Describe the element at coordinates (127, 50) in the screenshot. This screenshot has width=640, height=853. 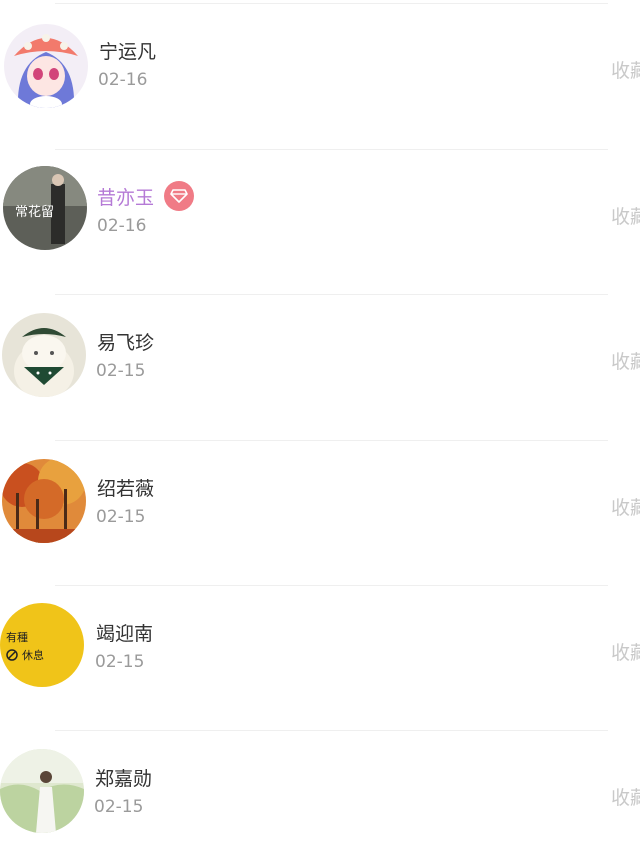
I see `user-name: 宁运凡` at that location.